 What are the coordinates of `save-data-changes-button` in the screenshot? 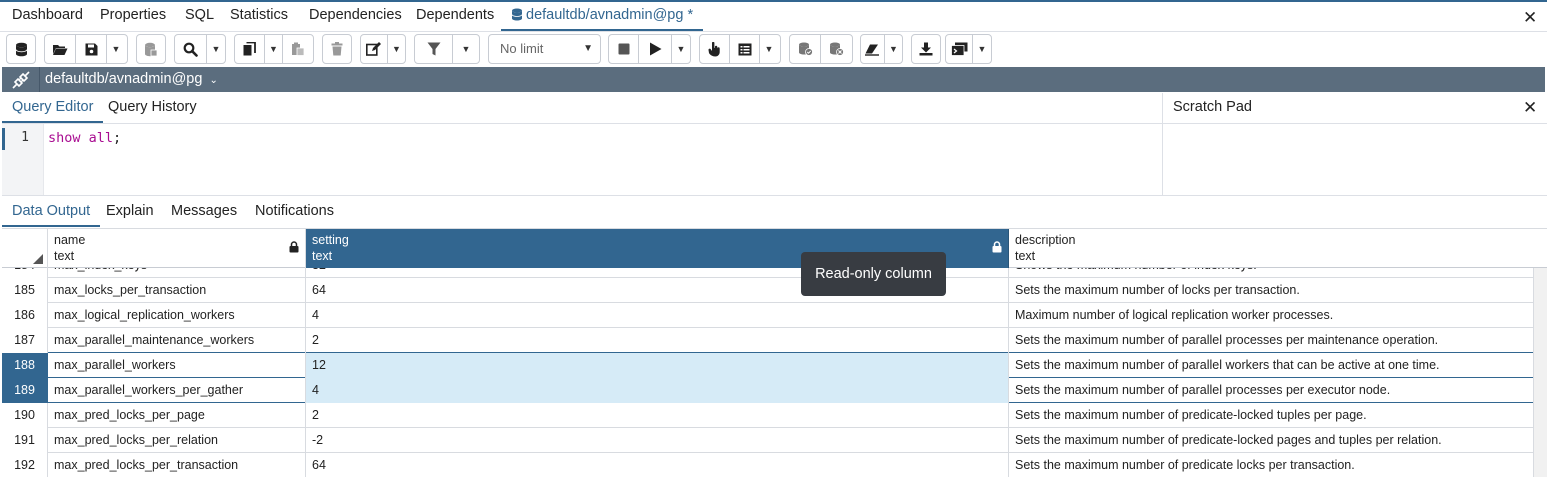 It's located at (151, 49).